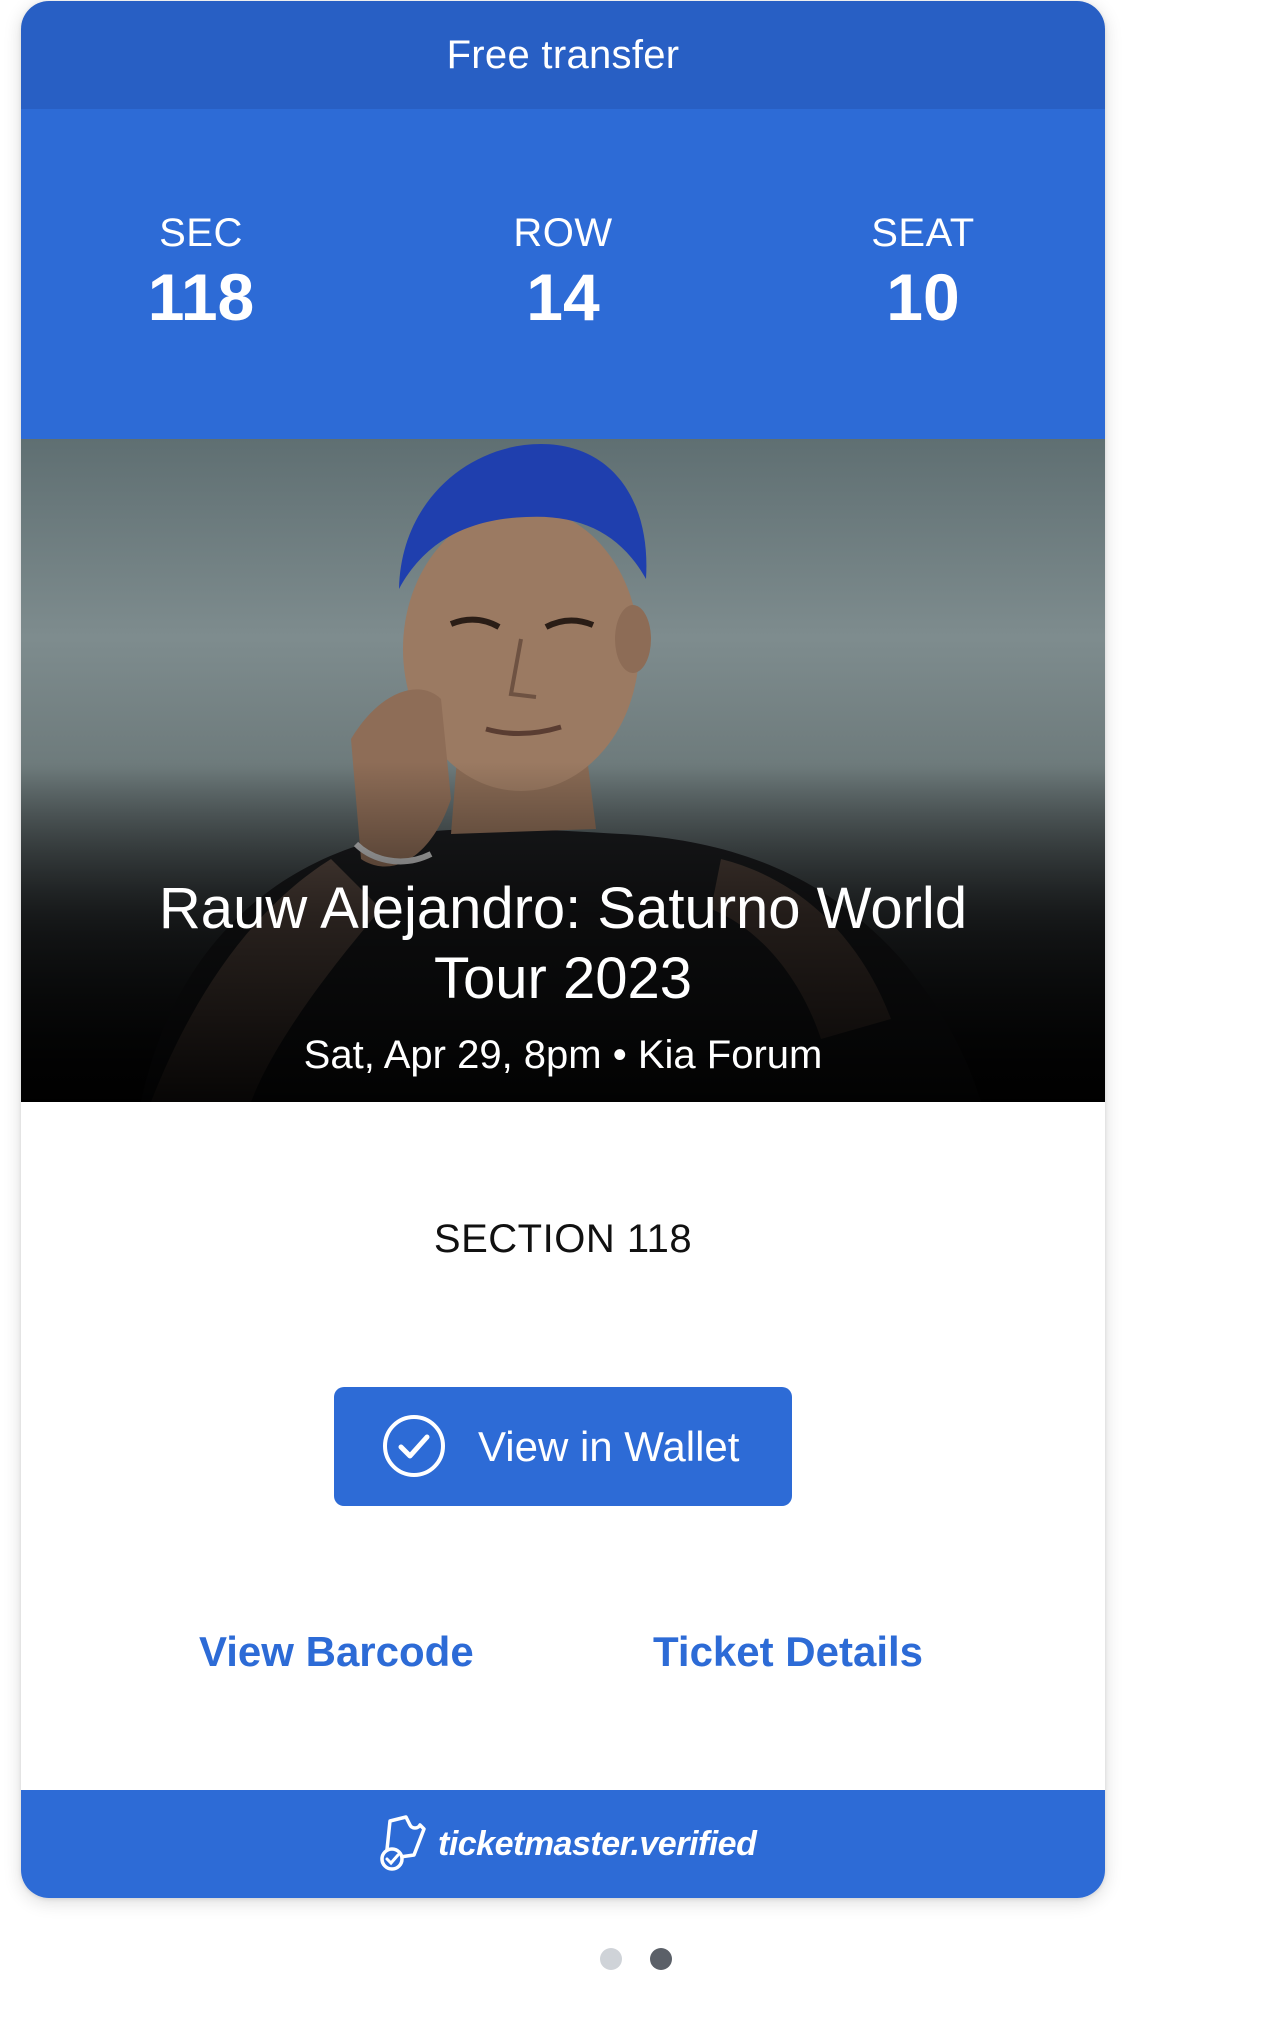 The image size is (1284, 2041). What do you see at coordinates (336, 1652) in the screenshot?
I see `view-barcode-link: View Barcode` at bounding box center [336, 1652].